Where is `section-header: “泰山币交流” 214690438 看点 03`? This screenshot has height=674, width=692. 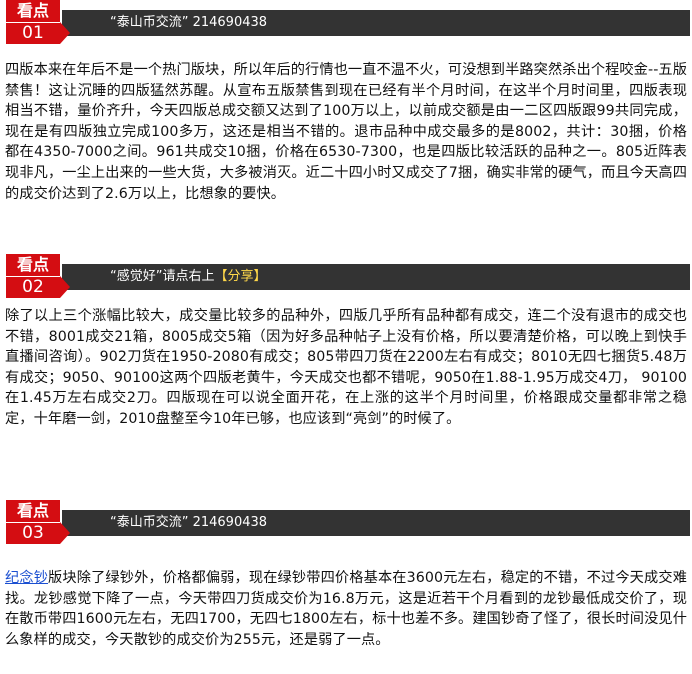 section-header: “泰山币交流” 214690438 看点 03 is located at coordinates (346, 523).